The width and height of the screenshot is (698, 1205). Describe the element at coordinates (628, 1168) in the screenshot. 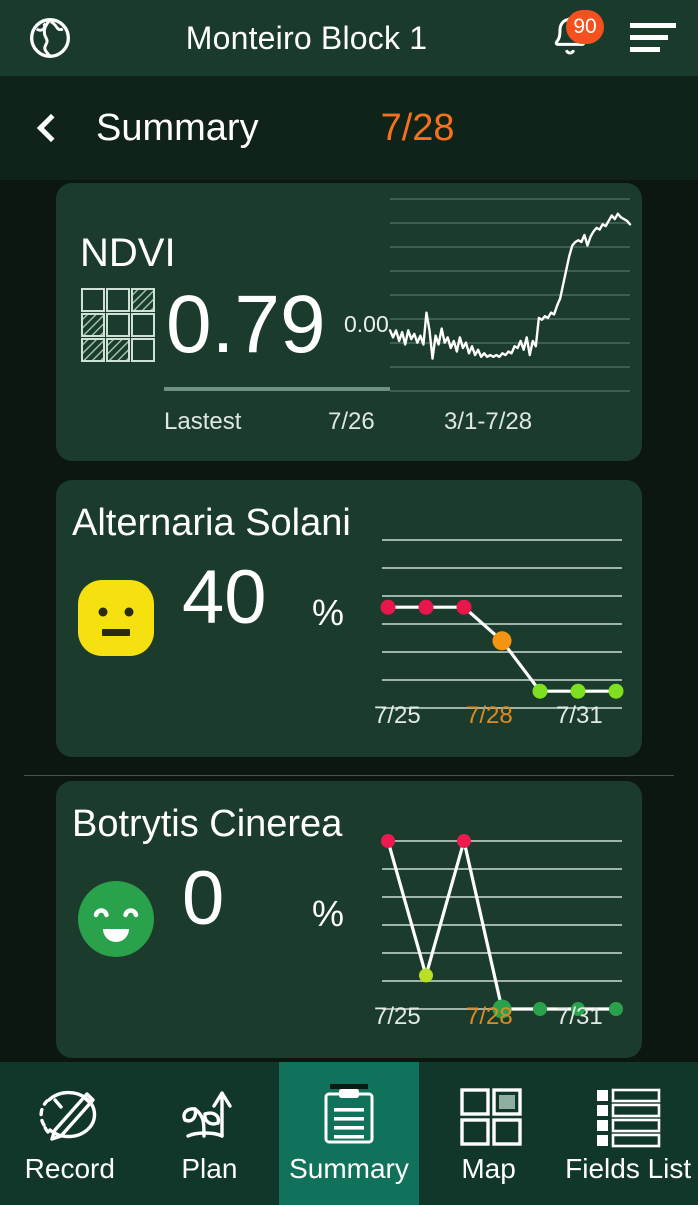

I see `nav-label-fields-list: Fields List` at that location.